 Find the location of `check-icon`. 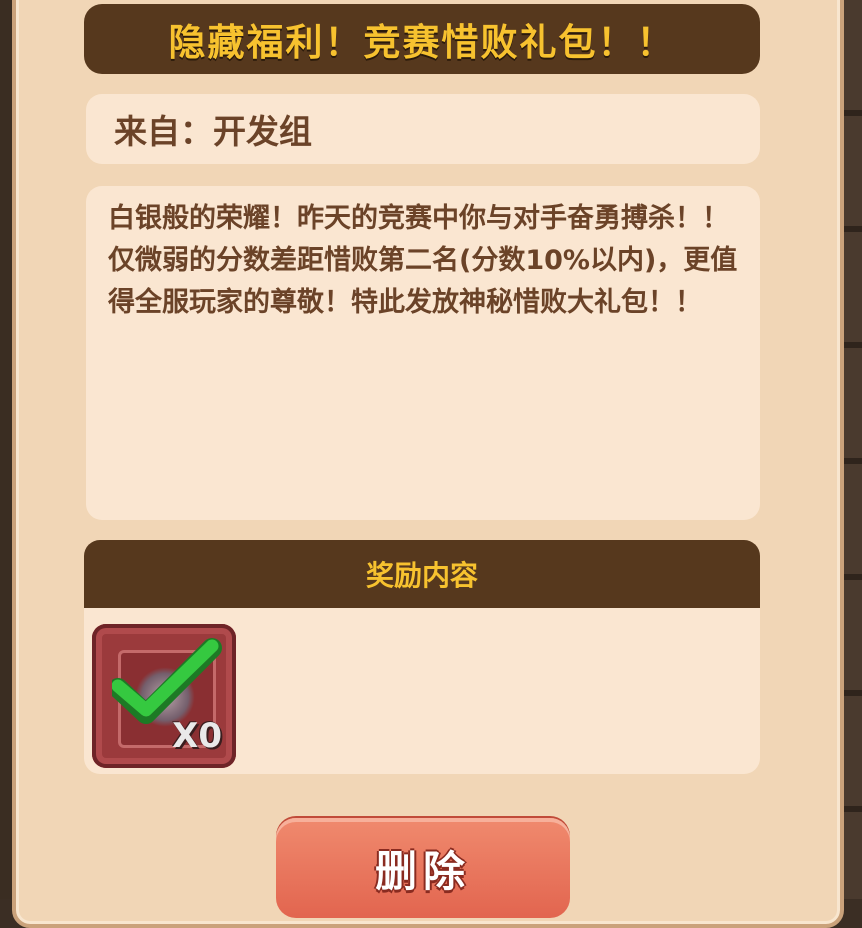

check-icon is located at coordinates (167, 681).